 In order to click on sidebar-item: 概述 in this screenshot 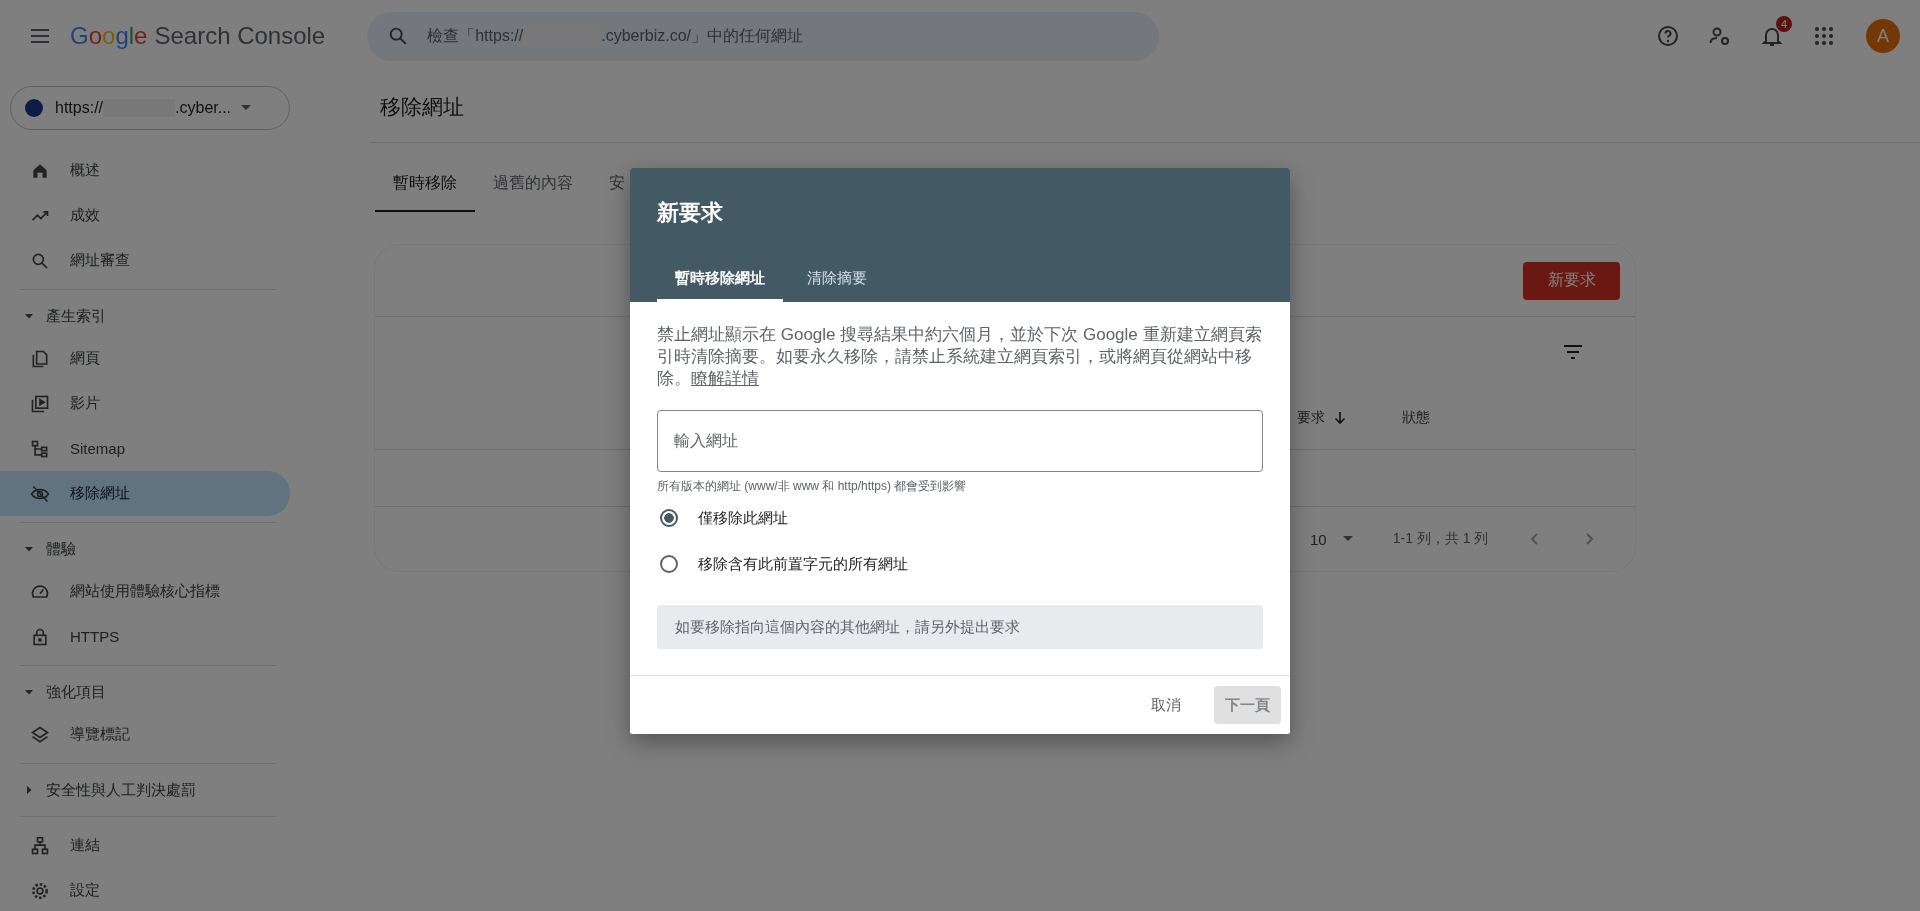, I will do `click(145, 170)`.